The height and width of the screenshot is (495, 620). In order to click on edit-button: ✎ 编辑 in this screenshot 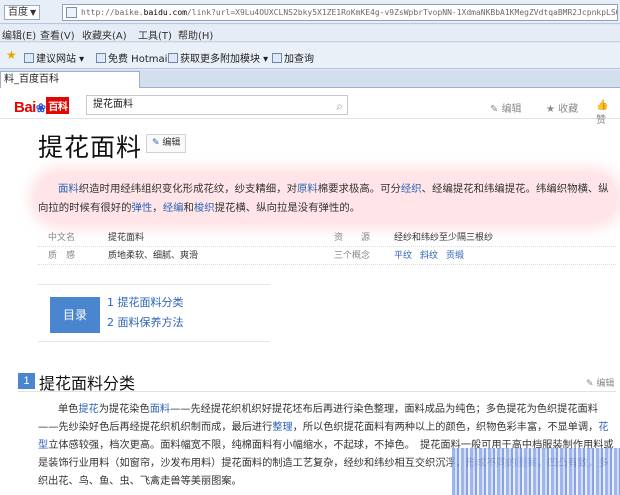, I will do `click(166, 143)`.